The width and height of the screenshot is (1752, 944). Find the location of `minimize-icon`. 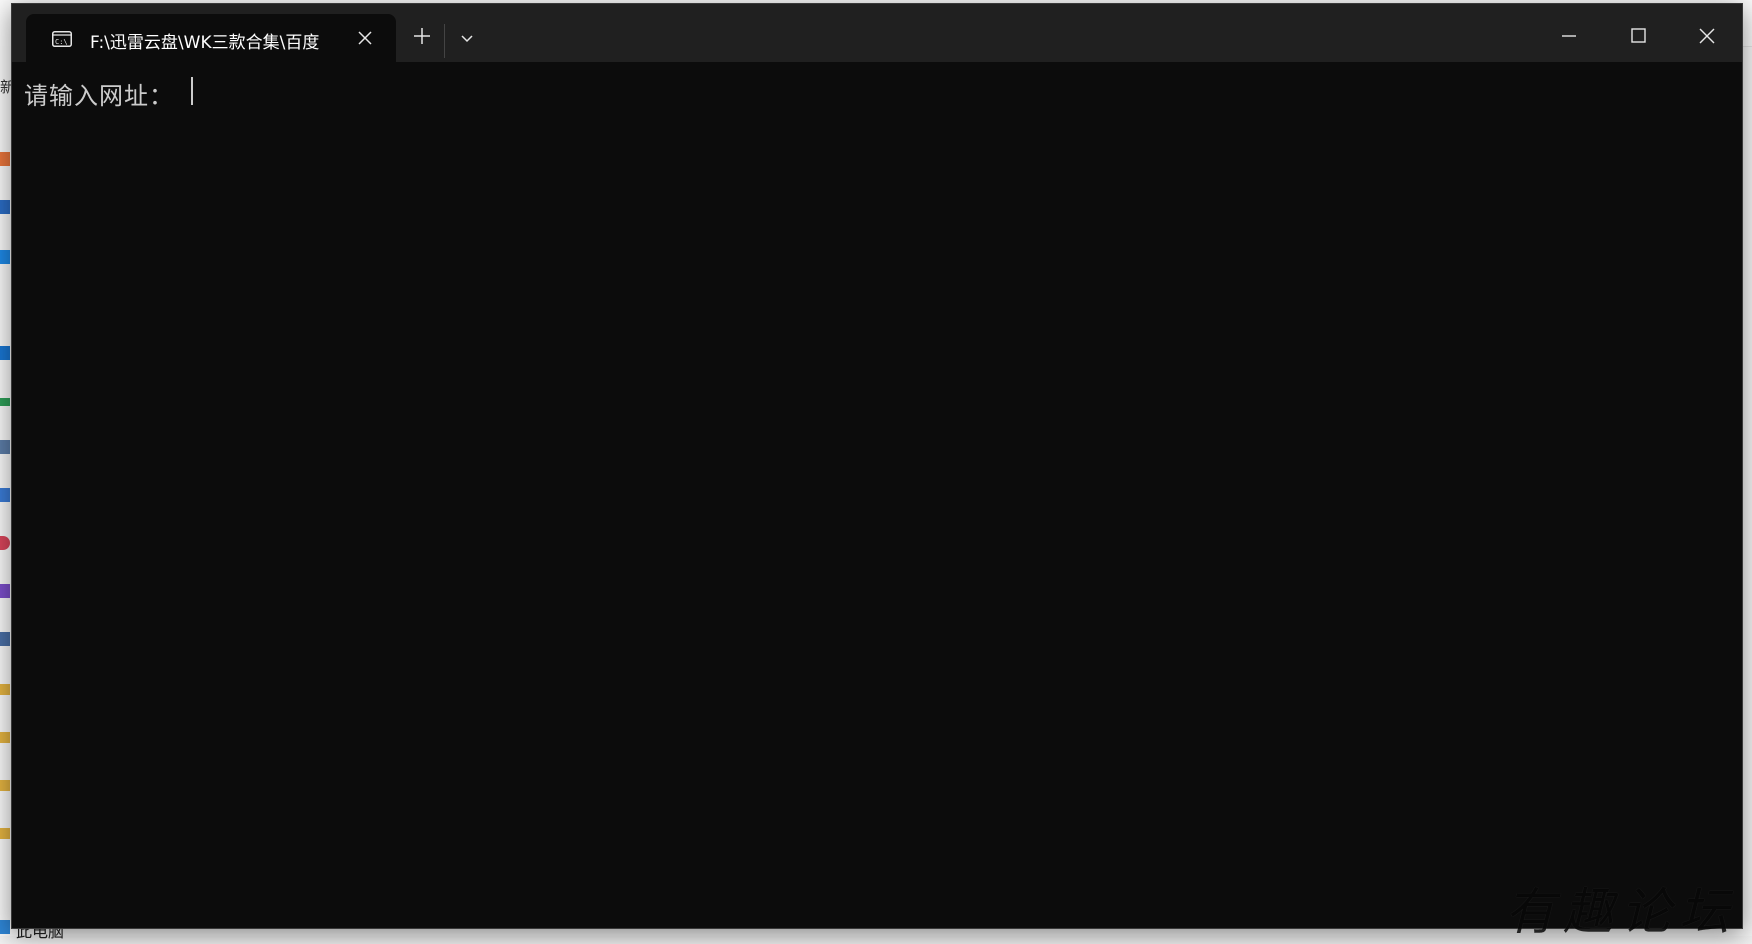

minimize-icon is located at coordinates (1569, 36).